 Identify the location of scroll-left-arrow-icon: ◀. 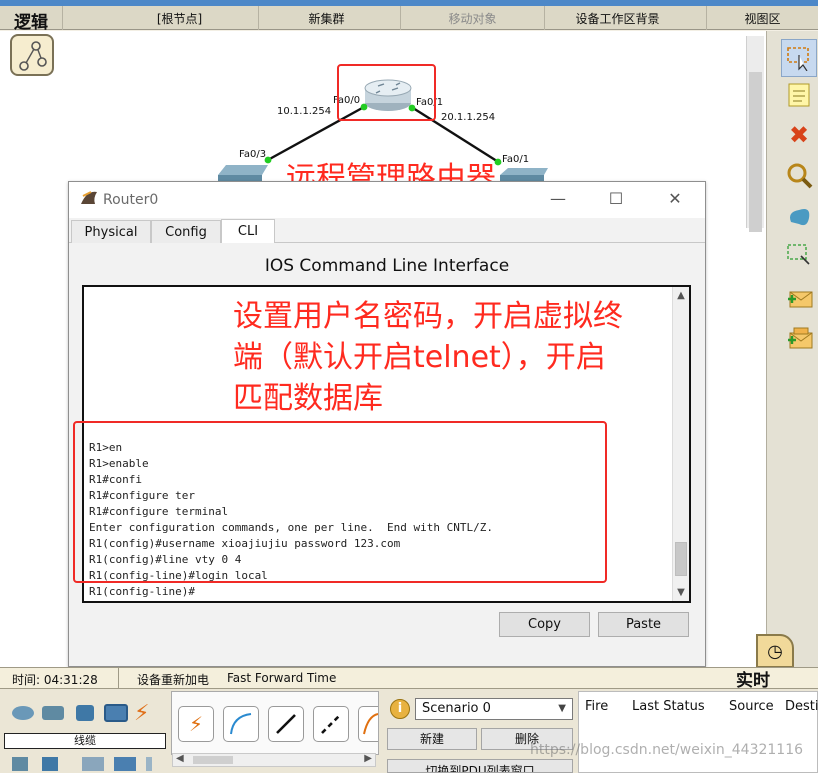
(180, 758).